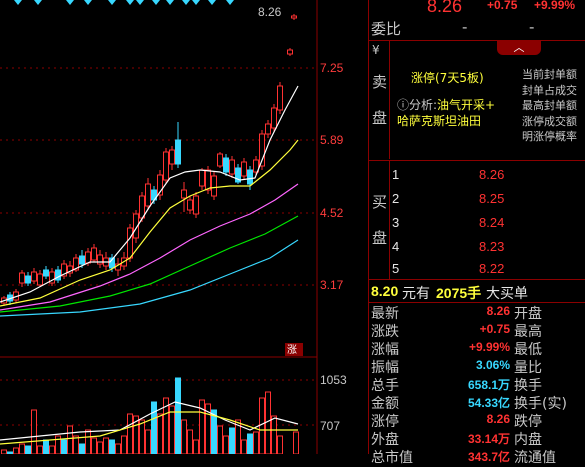 The height and width of the screenshot is (467, 585). Describe the element at coordinates (396, 174) in the screenshot. I see `bid-level: 1` at that location.